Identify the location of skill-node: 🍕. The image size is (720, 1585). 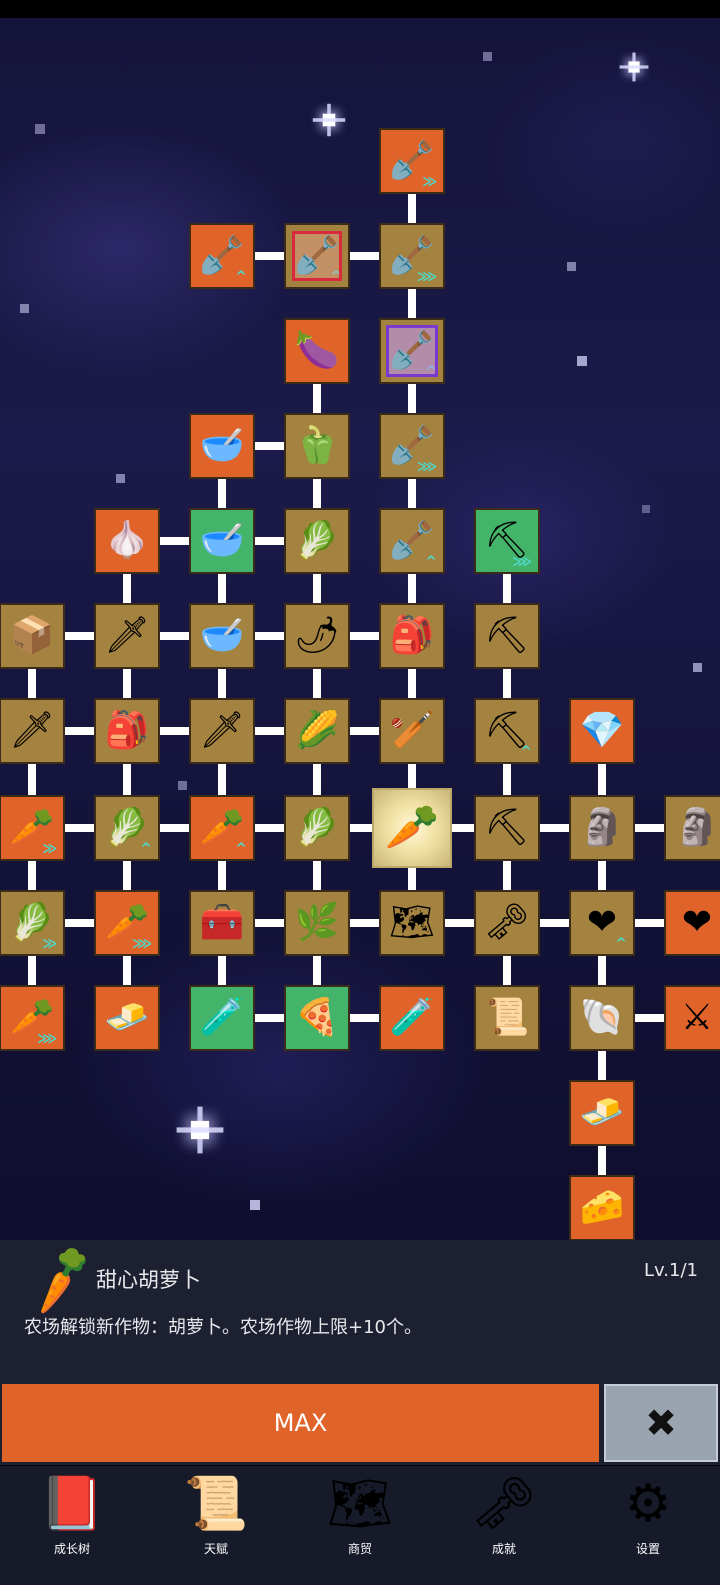
(317, 1018).